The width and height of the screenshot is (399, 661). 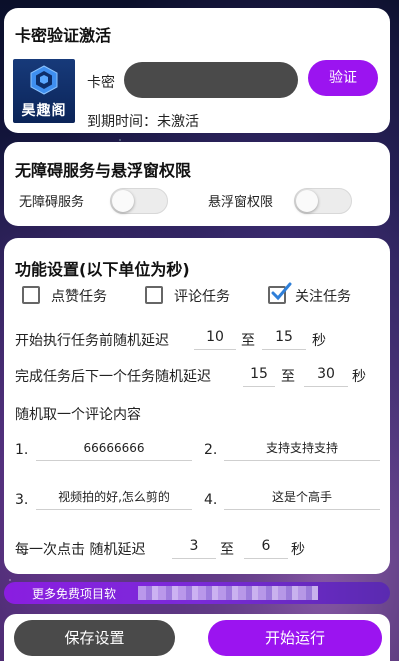 What do you see at coordinates (266, 547) in the screenshot?
I see `click-delay-max: 6` at bounding box center [266, 547].